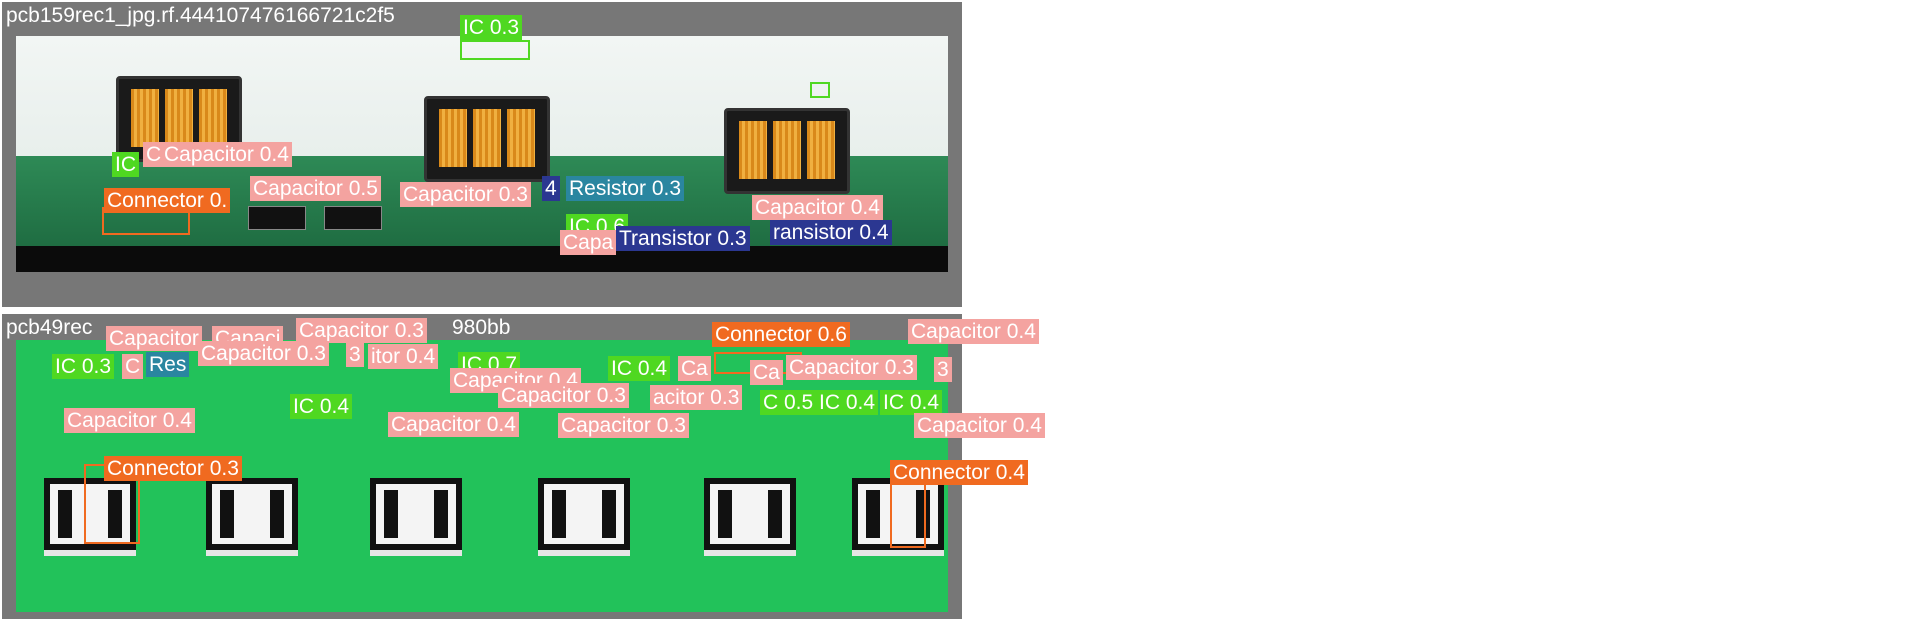  What do you see at coordinates (167, 200) in the screenshot?
I see `detection-label: Connector 0.` at bounding box center [167, 200].